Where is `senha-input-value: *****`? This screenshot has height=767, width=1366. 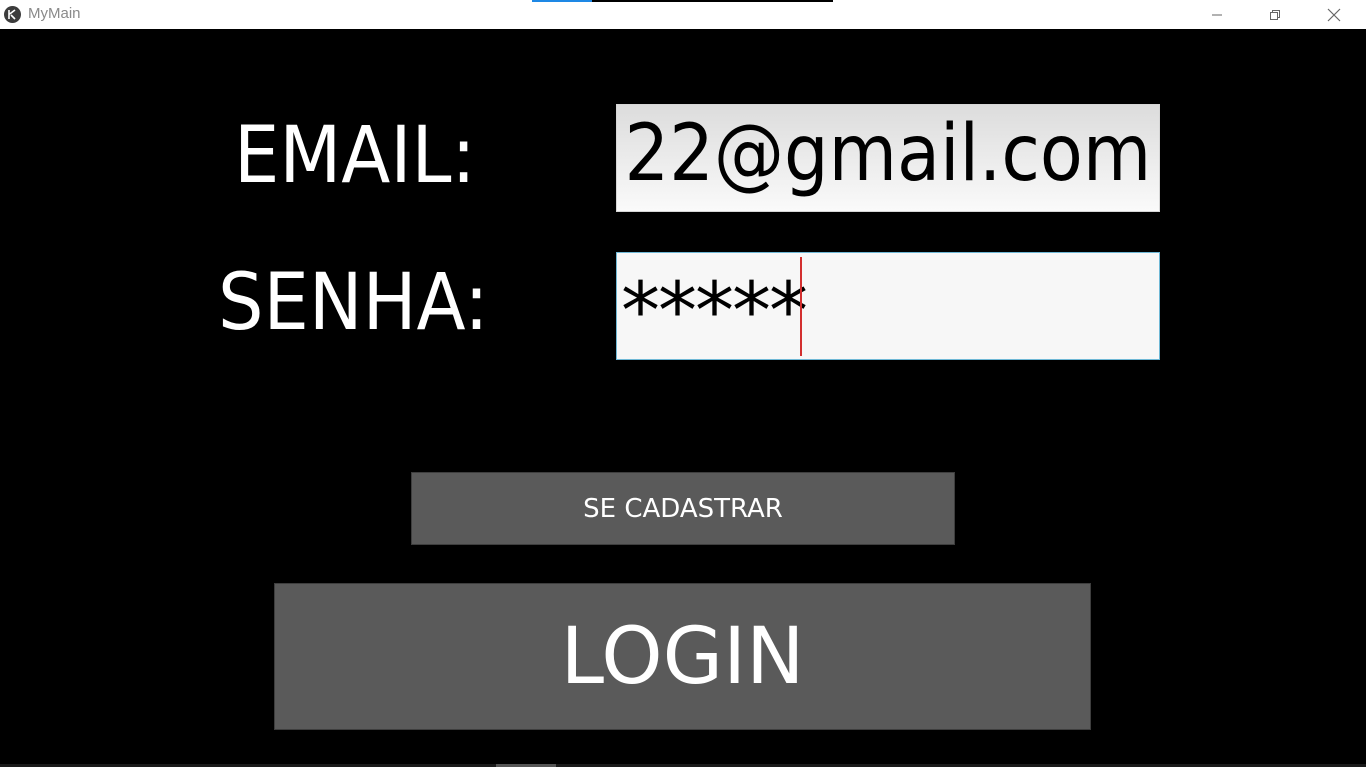
senha-input-value: ***** is located at coordinates (714, 312).